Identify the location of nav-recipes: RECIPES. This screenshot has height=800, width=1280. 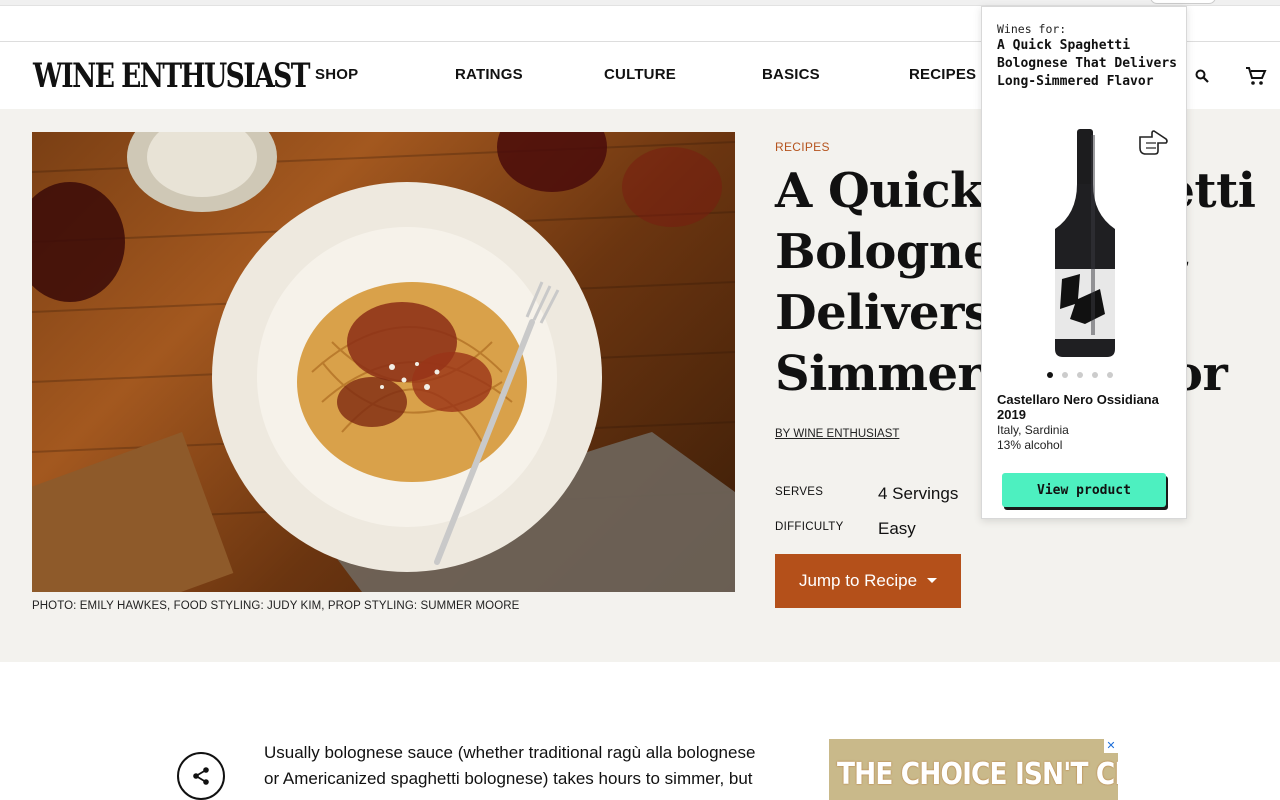
(942, 74).